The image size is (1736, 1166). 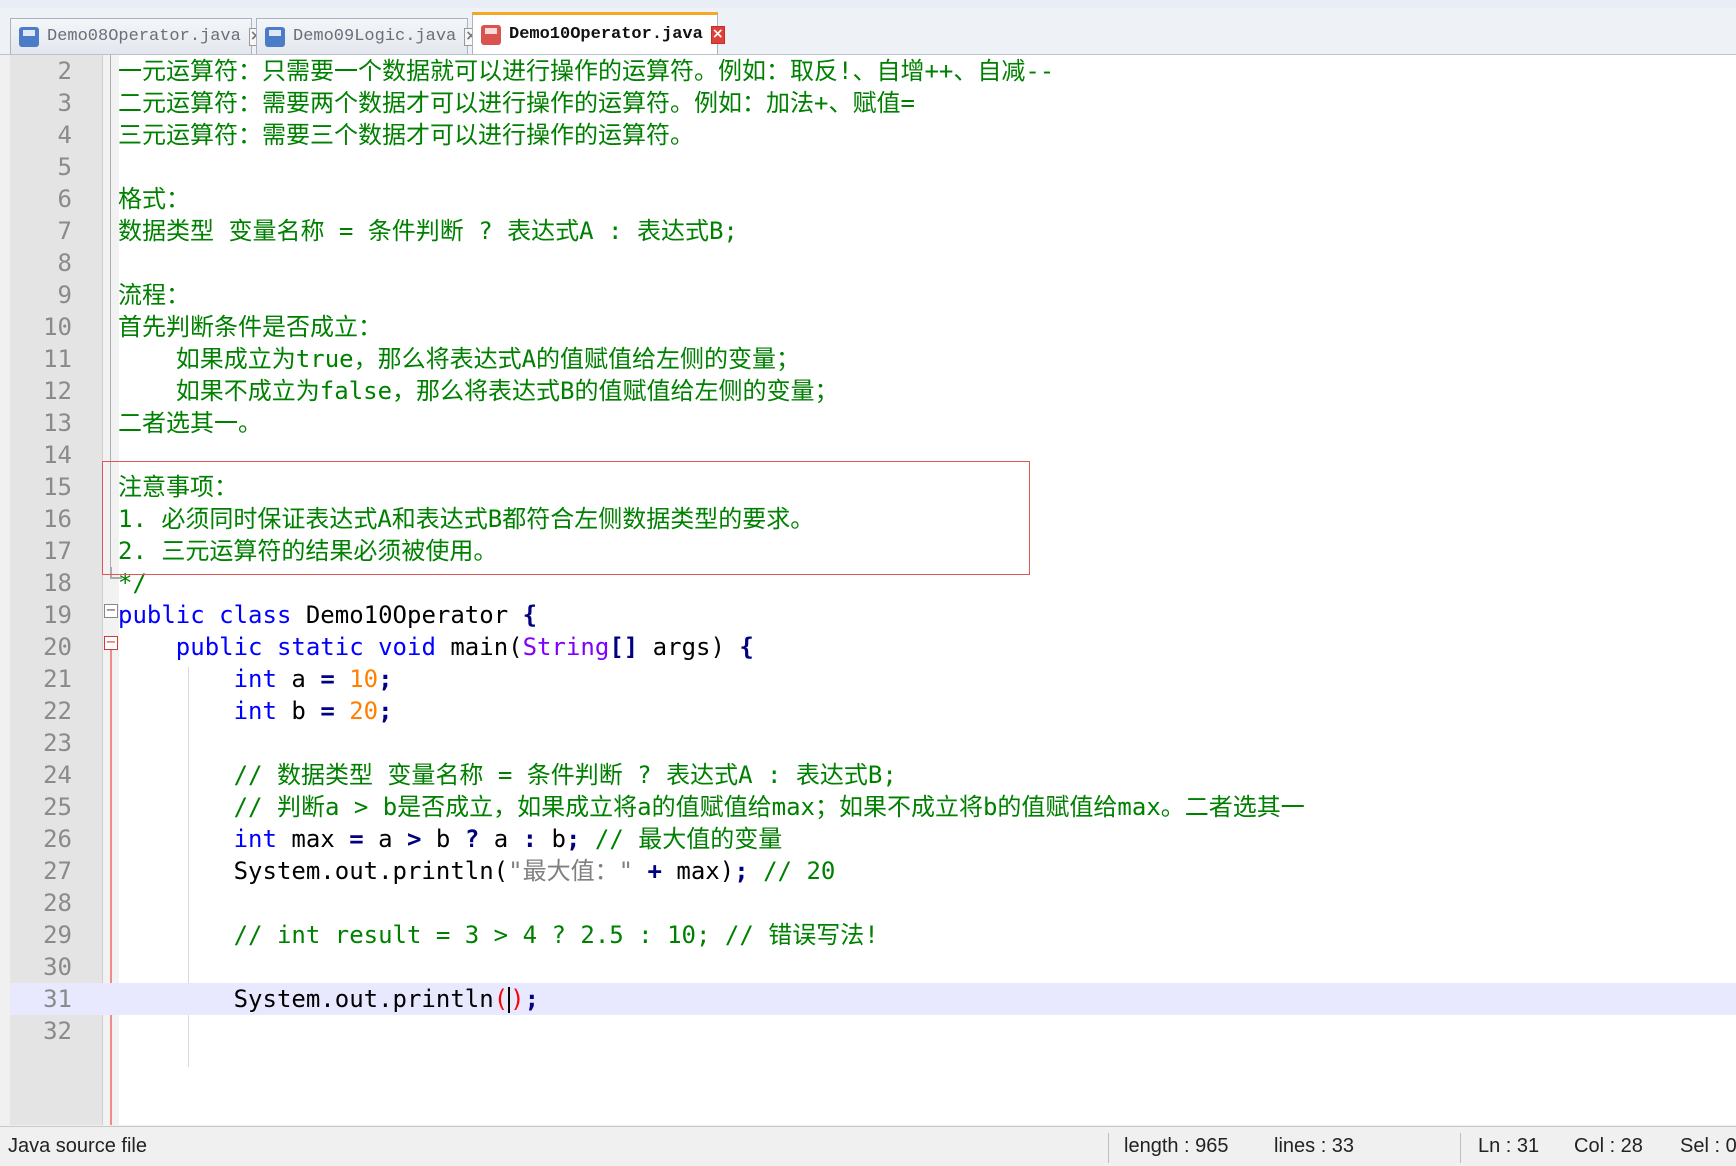 What do you see at coordinates (873, 583) in the screenshot?
I see `code-line: 18 */` at bounding box center [873, 583].